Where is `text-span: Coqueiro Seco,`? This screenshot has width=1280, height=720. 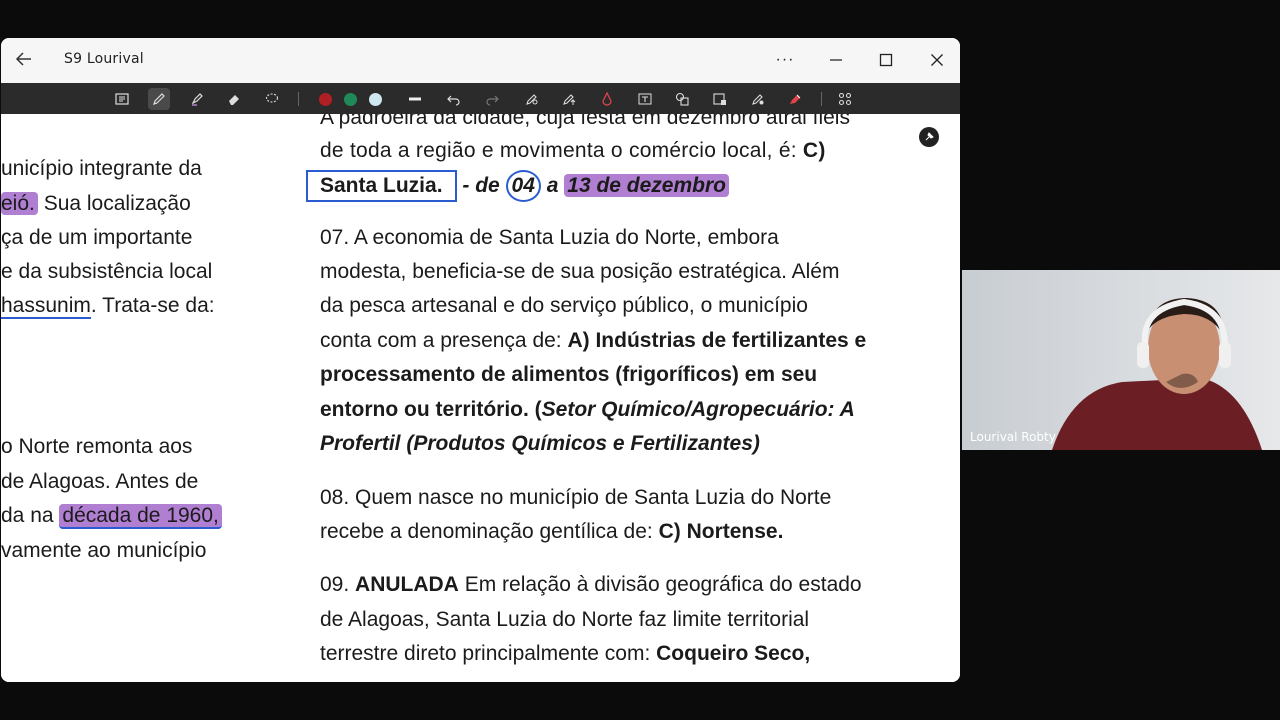 text-span: Coqueiro Seco, is located at coordinates (733, 653).